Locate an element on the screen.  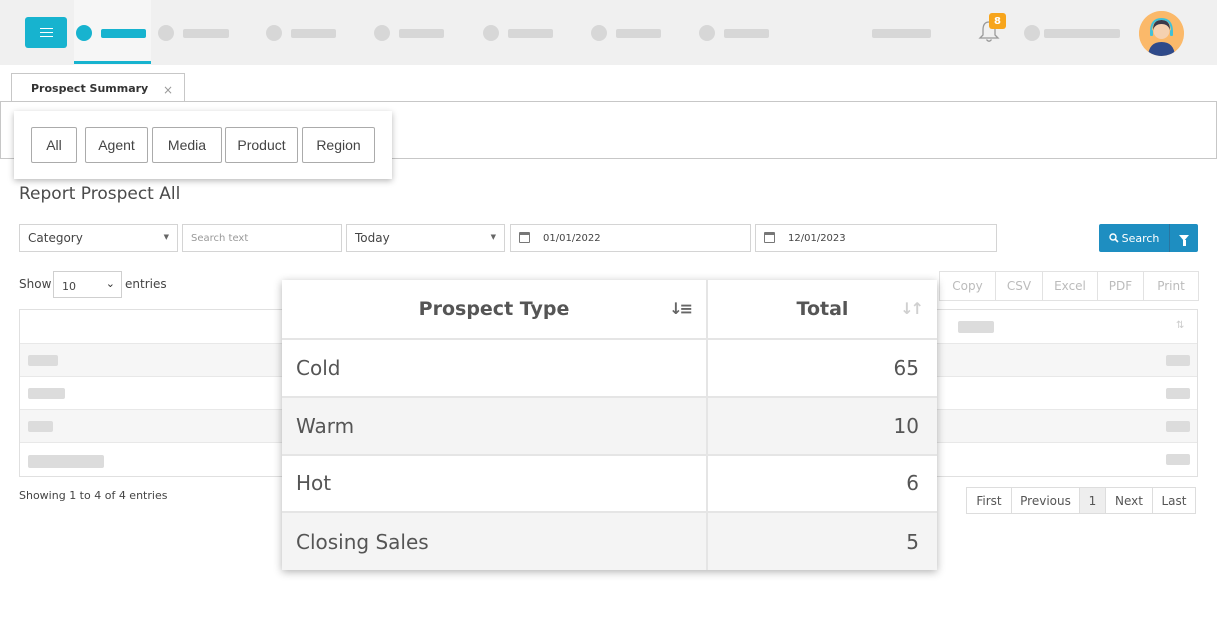
table-row: Hot 6 is located at coordinates (609, 484).